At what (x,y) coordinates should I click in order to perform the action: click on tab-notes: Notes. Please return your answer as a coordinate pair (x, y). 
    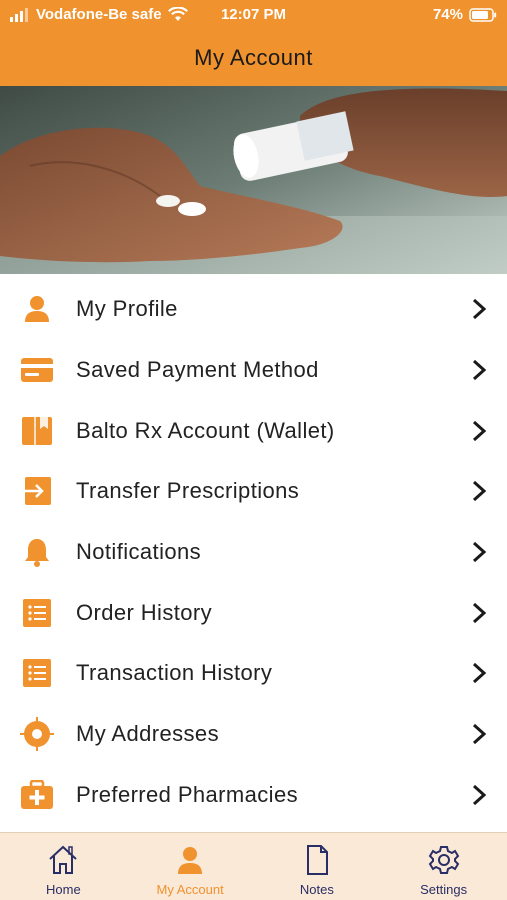
    Looking at the image, I should click on (317, 866).